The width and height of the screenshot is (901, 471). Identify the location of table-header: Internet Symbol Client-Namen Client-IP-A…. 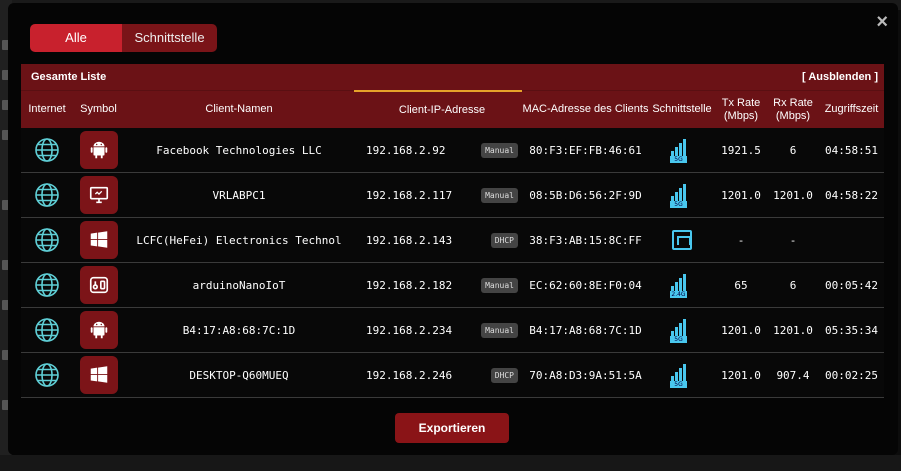
(452, 109).